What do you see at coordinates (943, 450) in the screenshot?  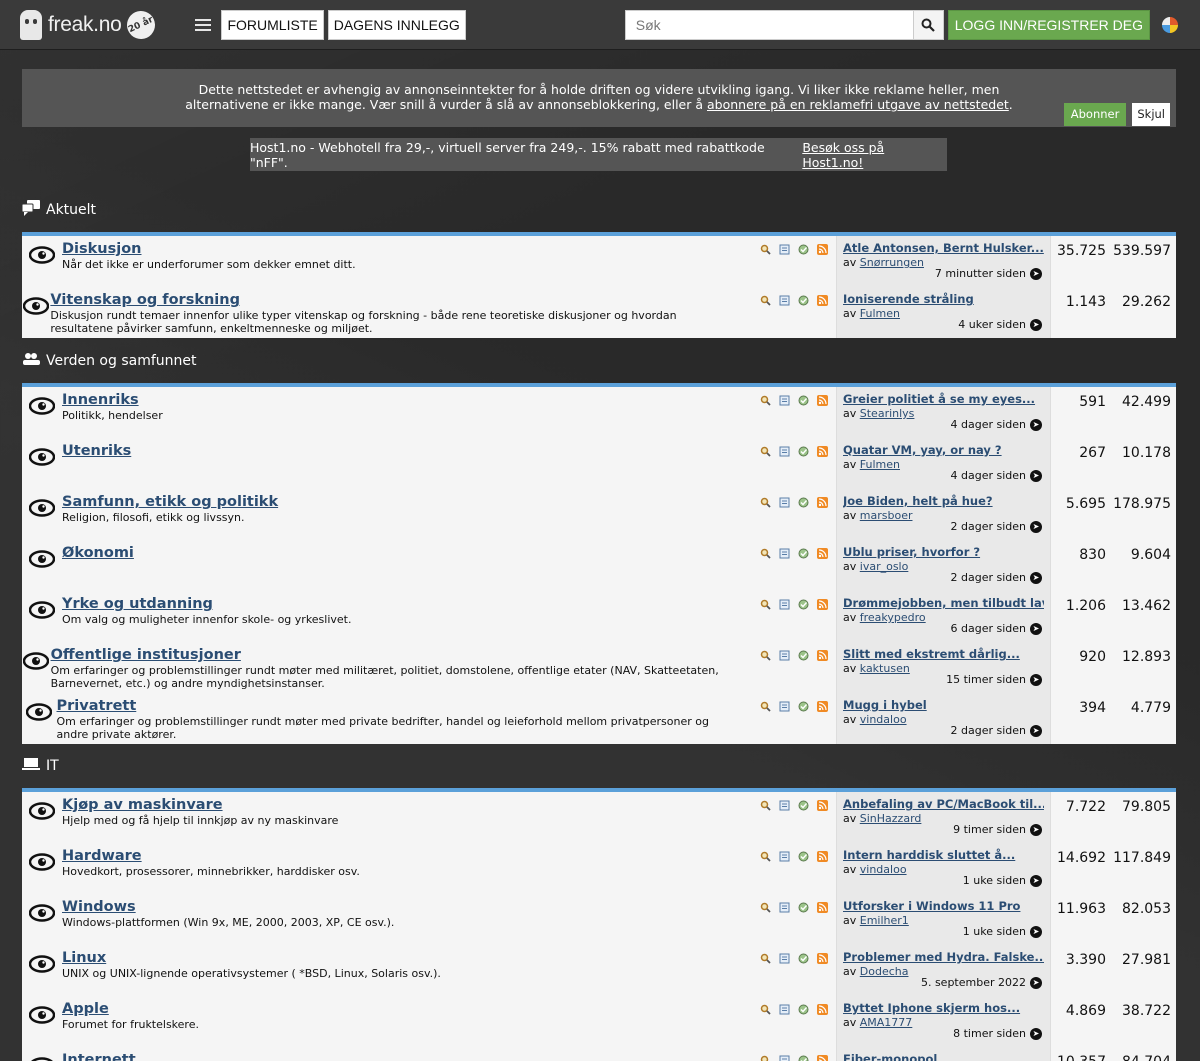 I see `last-post-title-link: Quatar VM, yay, or nay ?` at bounding box center [943, 450].